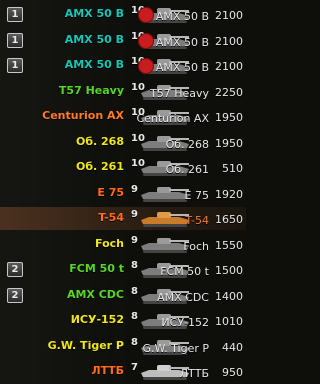 This screenshot has height=384, width=320. Describe the element at coordinates (185, 322) in the screenshot. I see `vehicle-name: ИСУ-152` at that location.